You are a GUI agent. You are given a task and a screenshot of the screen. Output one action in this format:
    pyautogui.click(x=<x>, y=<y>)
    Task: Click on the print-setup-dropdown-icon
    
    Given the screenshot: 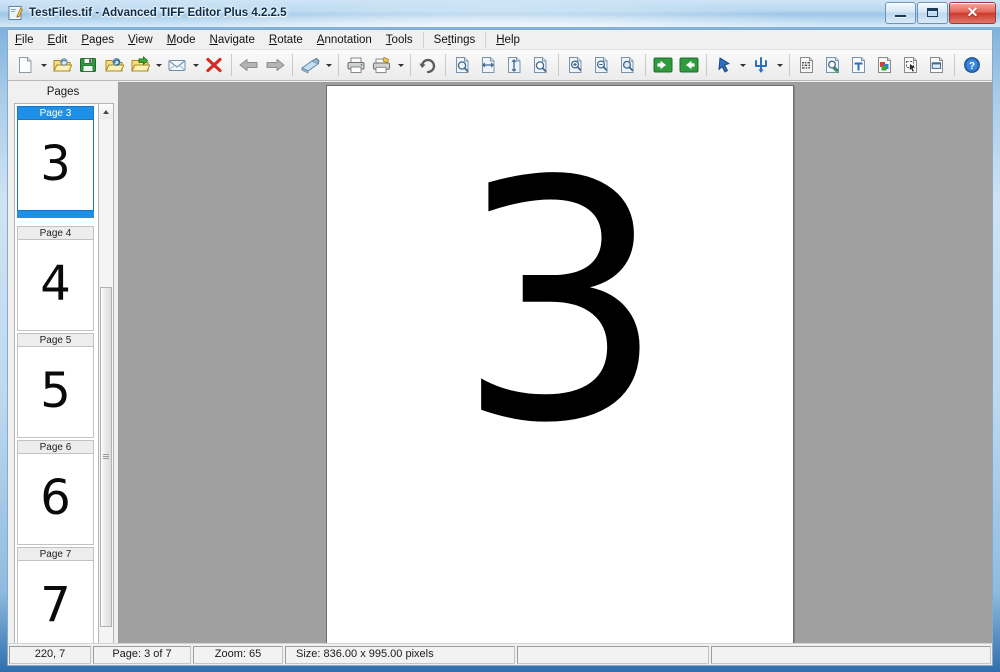 What is the action you would take?
    pyautogui.click(x=400, y=65)
    